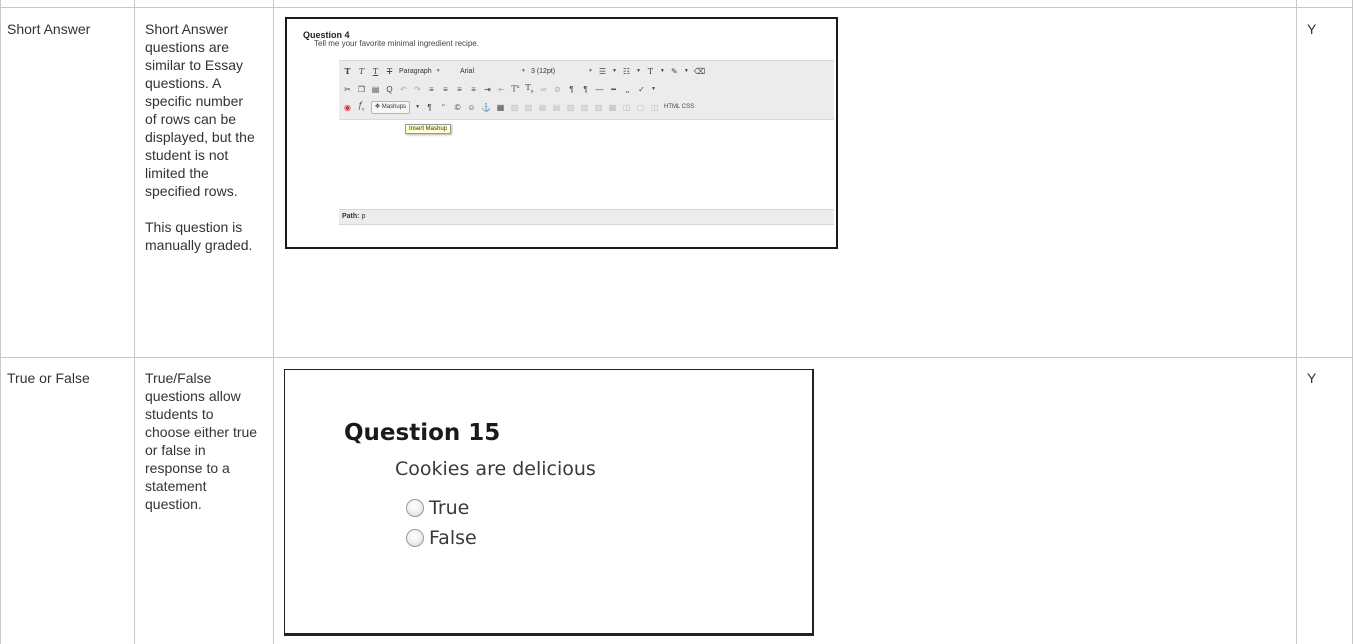  I want to click on blockquote-icon: “, so click(443, 107).